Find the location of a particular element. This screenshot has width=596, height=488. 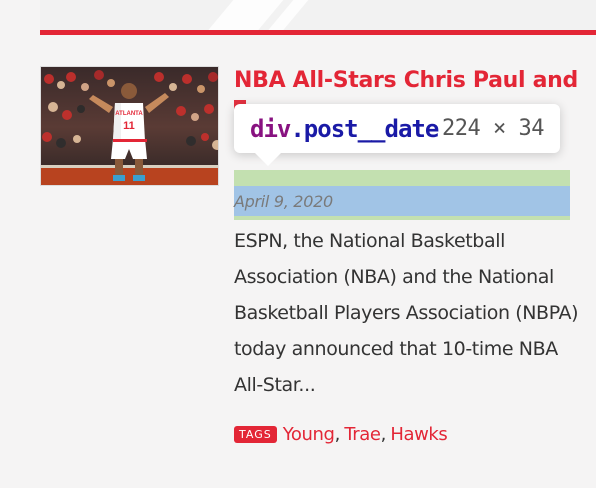

jersey-number: 11 is located at coordinates (129, 126).